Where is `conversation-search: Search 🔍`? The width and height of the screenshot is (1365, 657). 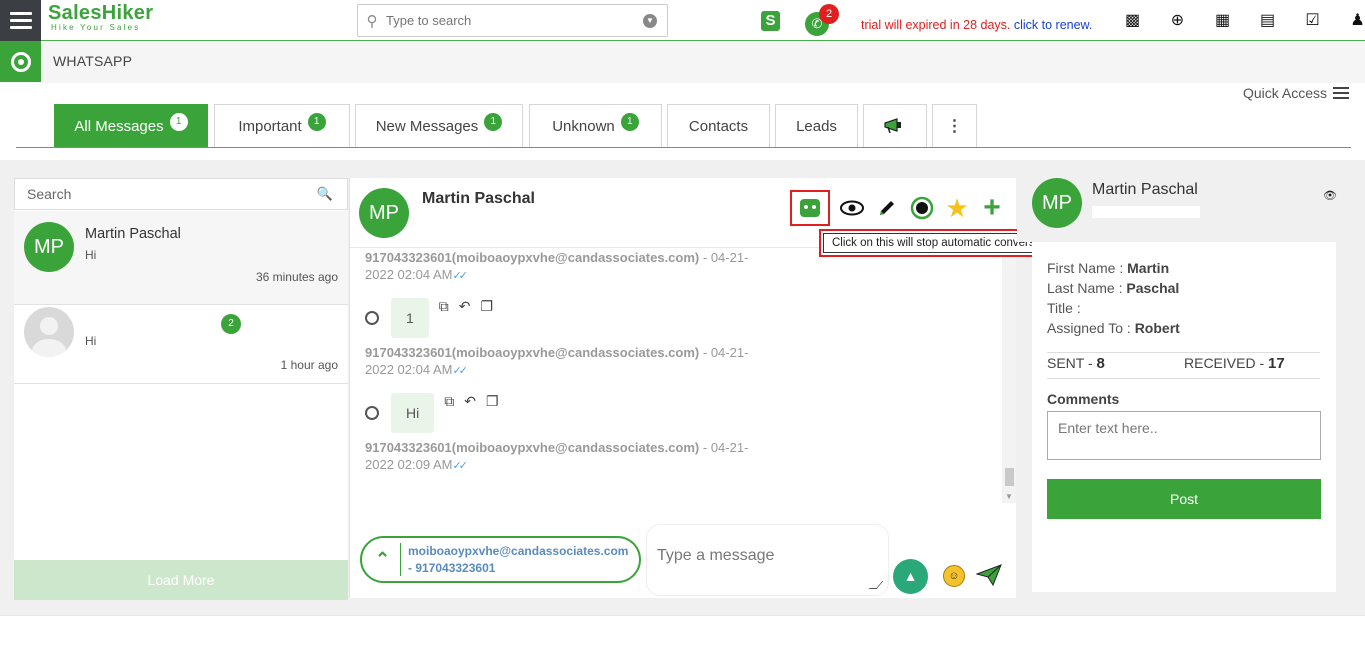 conversation-search: Search 🔍 is located at coordinates (181, 194).